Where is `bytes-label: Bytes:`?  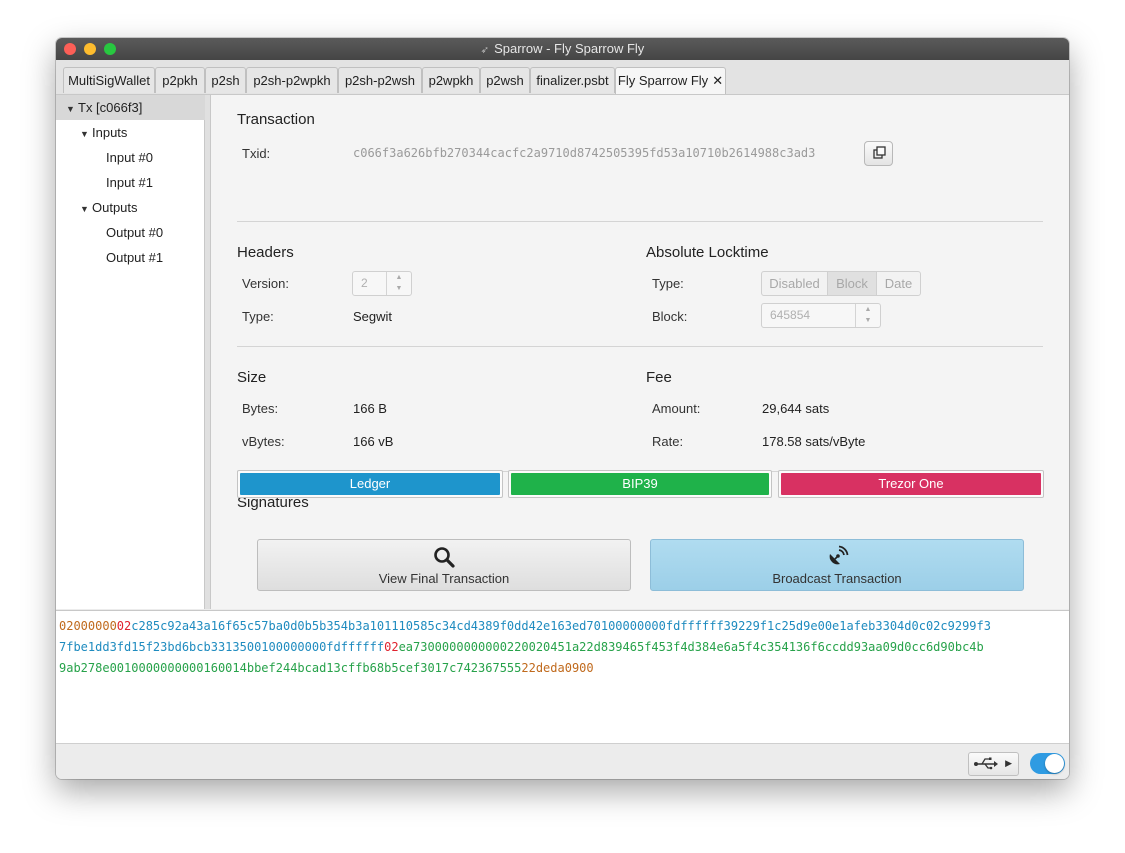 bytes-label: Bytes: is located at coordinates (260, 408).